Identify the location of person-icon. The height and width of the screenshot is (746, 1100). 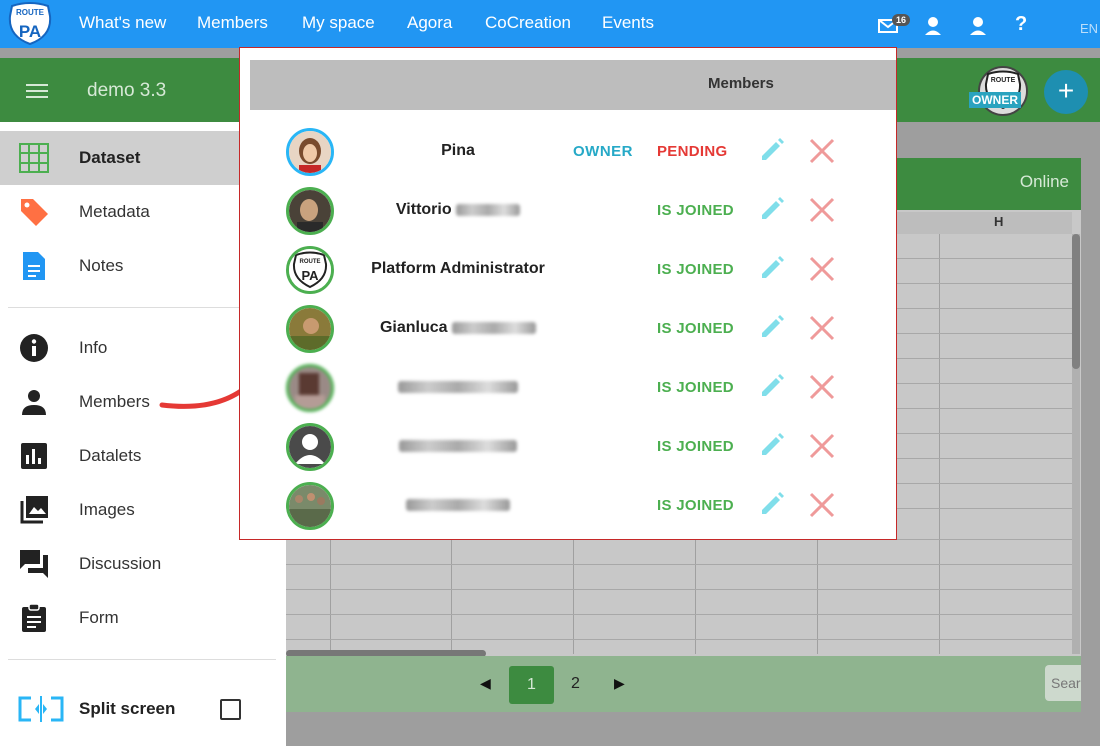
(34, 402).